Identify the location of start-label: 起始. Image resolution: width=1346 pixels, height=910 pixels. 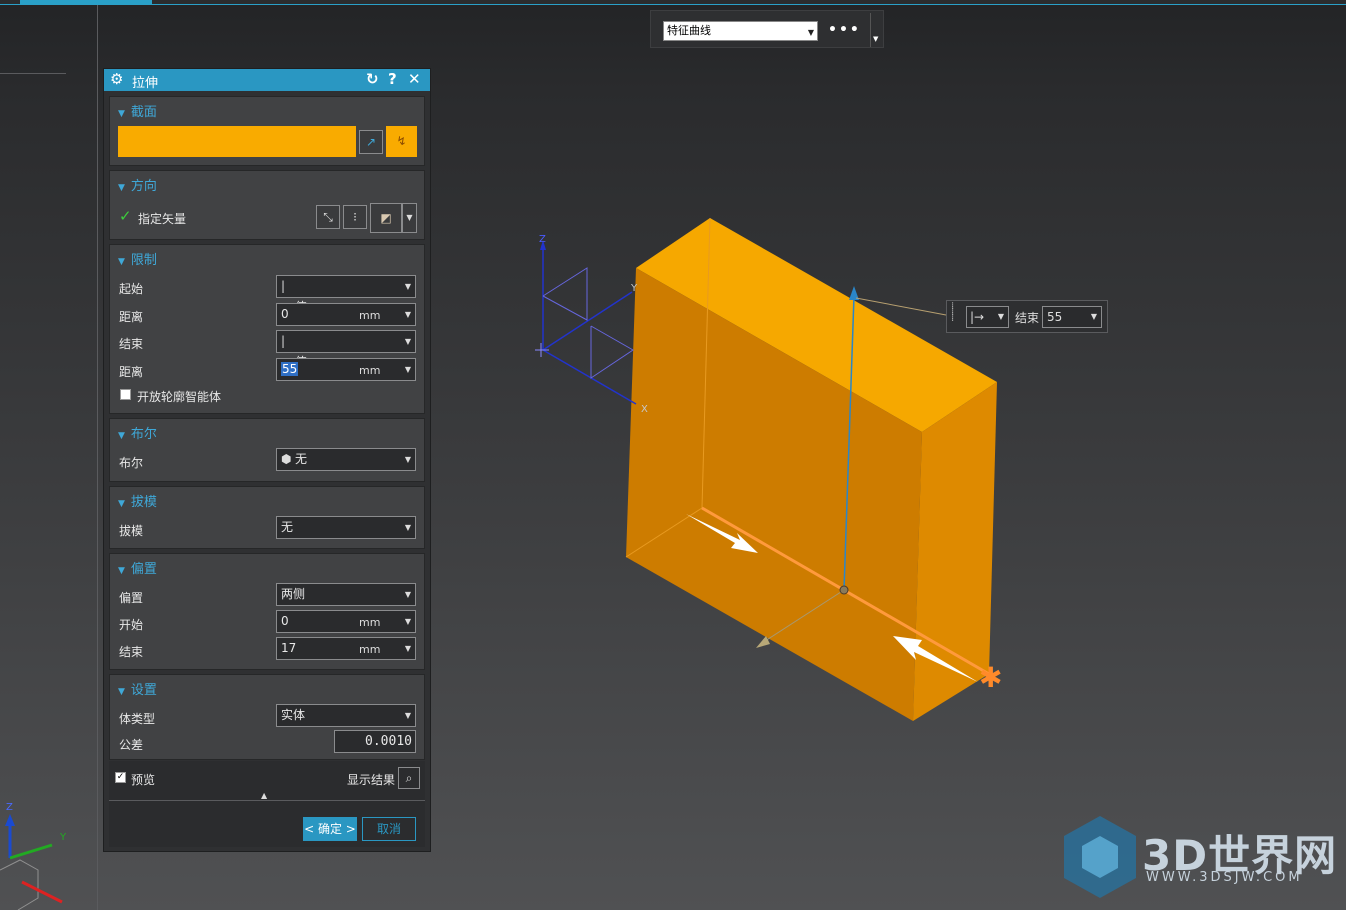
(131, 289).